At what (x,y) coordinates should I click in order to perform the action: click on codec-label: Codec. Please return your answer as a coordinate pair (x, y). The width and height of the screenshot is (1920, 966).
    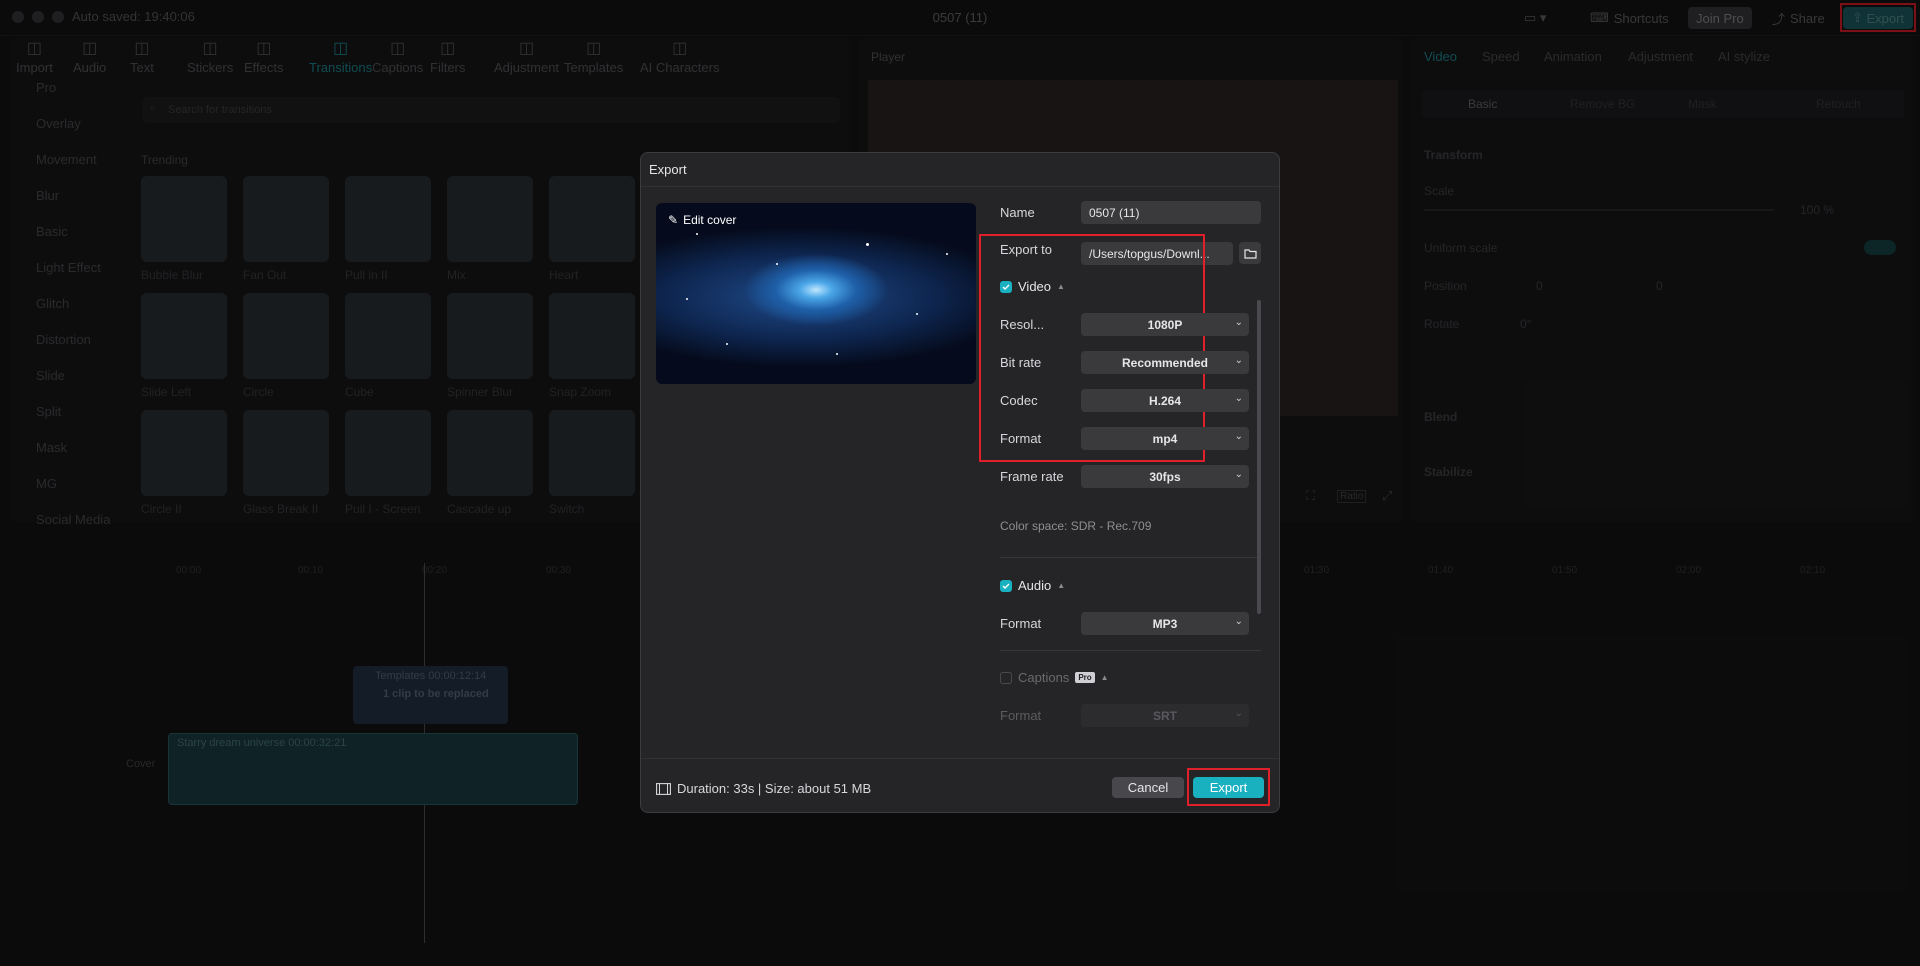
    Looking at the image, I should click on (1019, 400).